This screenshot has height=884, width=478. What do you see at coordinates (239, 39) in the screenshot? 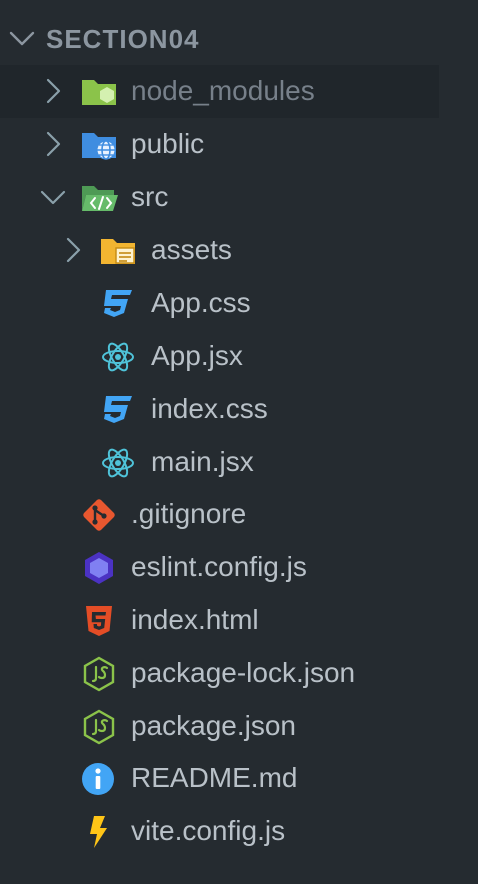
I see `section-header: SECTION04` at bounding box center [239, 39].